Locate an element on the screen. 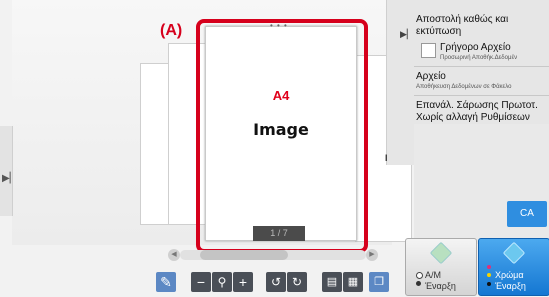 The height and width of the screenshot is (297, 549). callout-label: (A) is located at coordinates (171, 30).